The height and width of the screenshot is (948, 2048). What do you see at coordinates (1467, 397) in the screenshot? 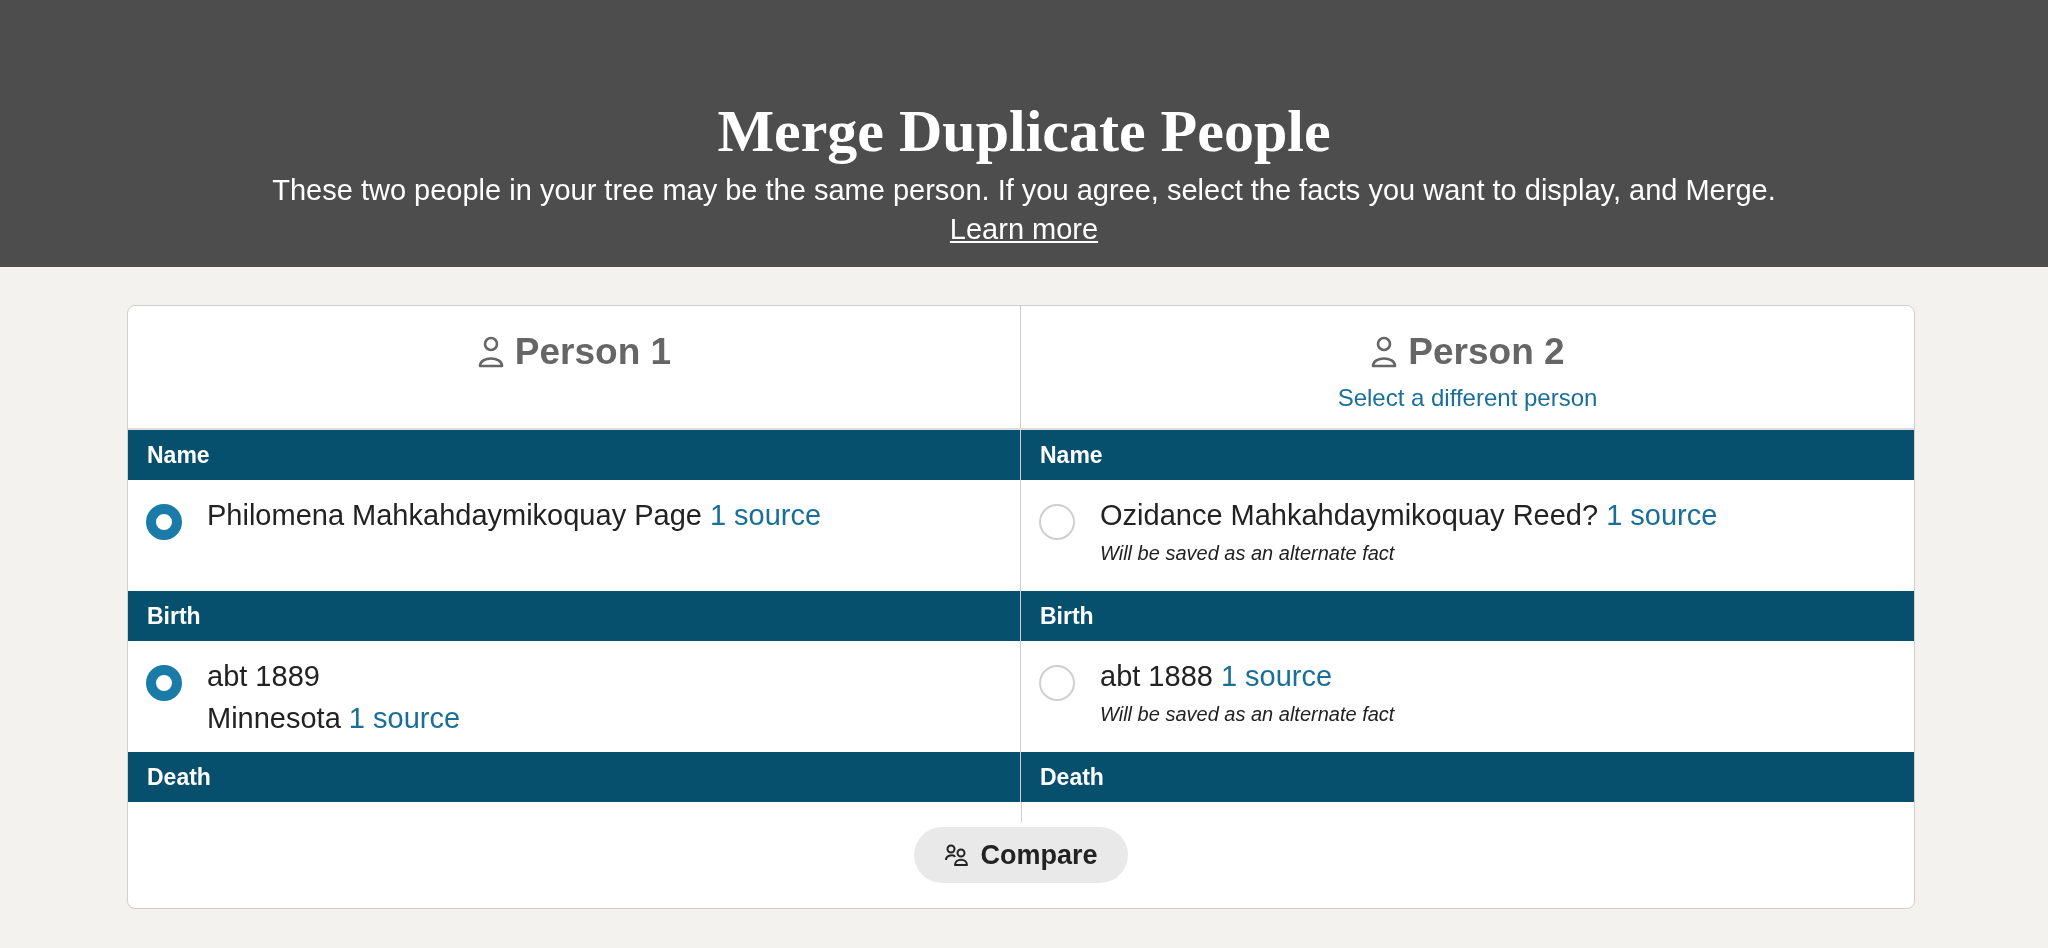
I see `select-person-link: Select a different person` at bounding box center [1467, 397].